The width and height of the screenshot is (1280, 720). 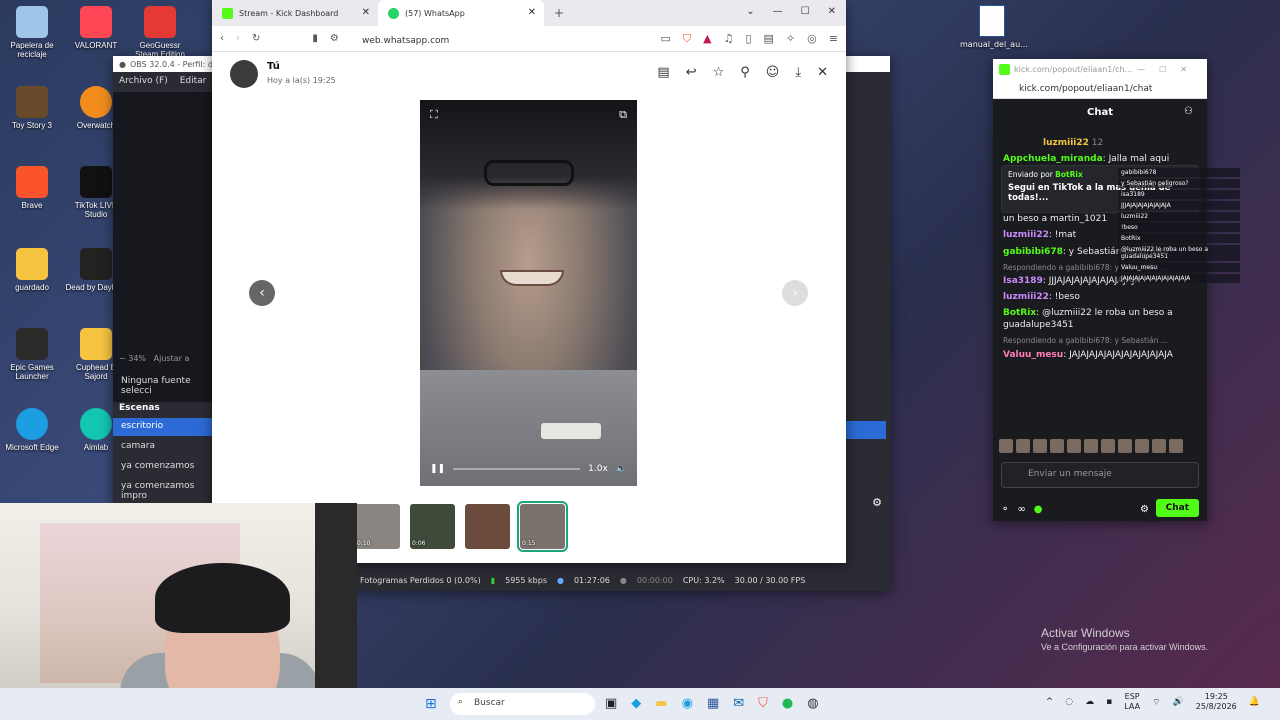 What do you see at coordinates (665, 39) in the screenshot?
I see `cast-icon: ▭` at bounding box center [665, 39].